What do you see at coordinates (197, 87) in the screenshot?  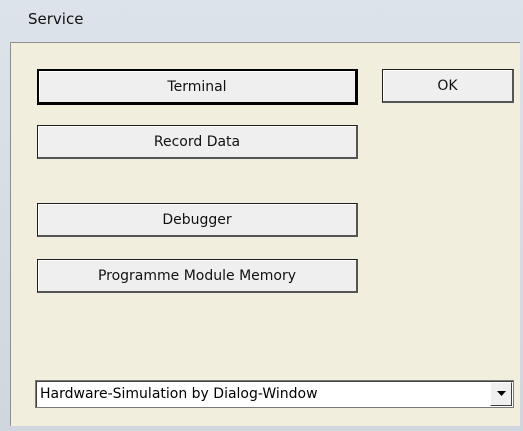 I see `terminal-button: Terminal` at bounding box center [197, 87].